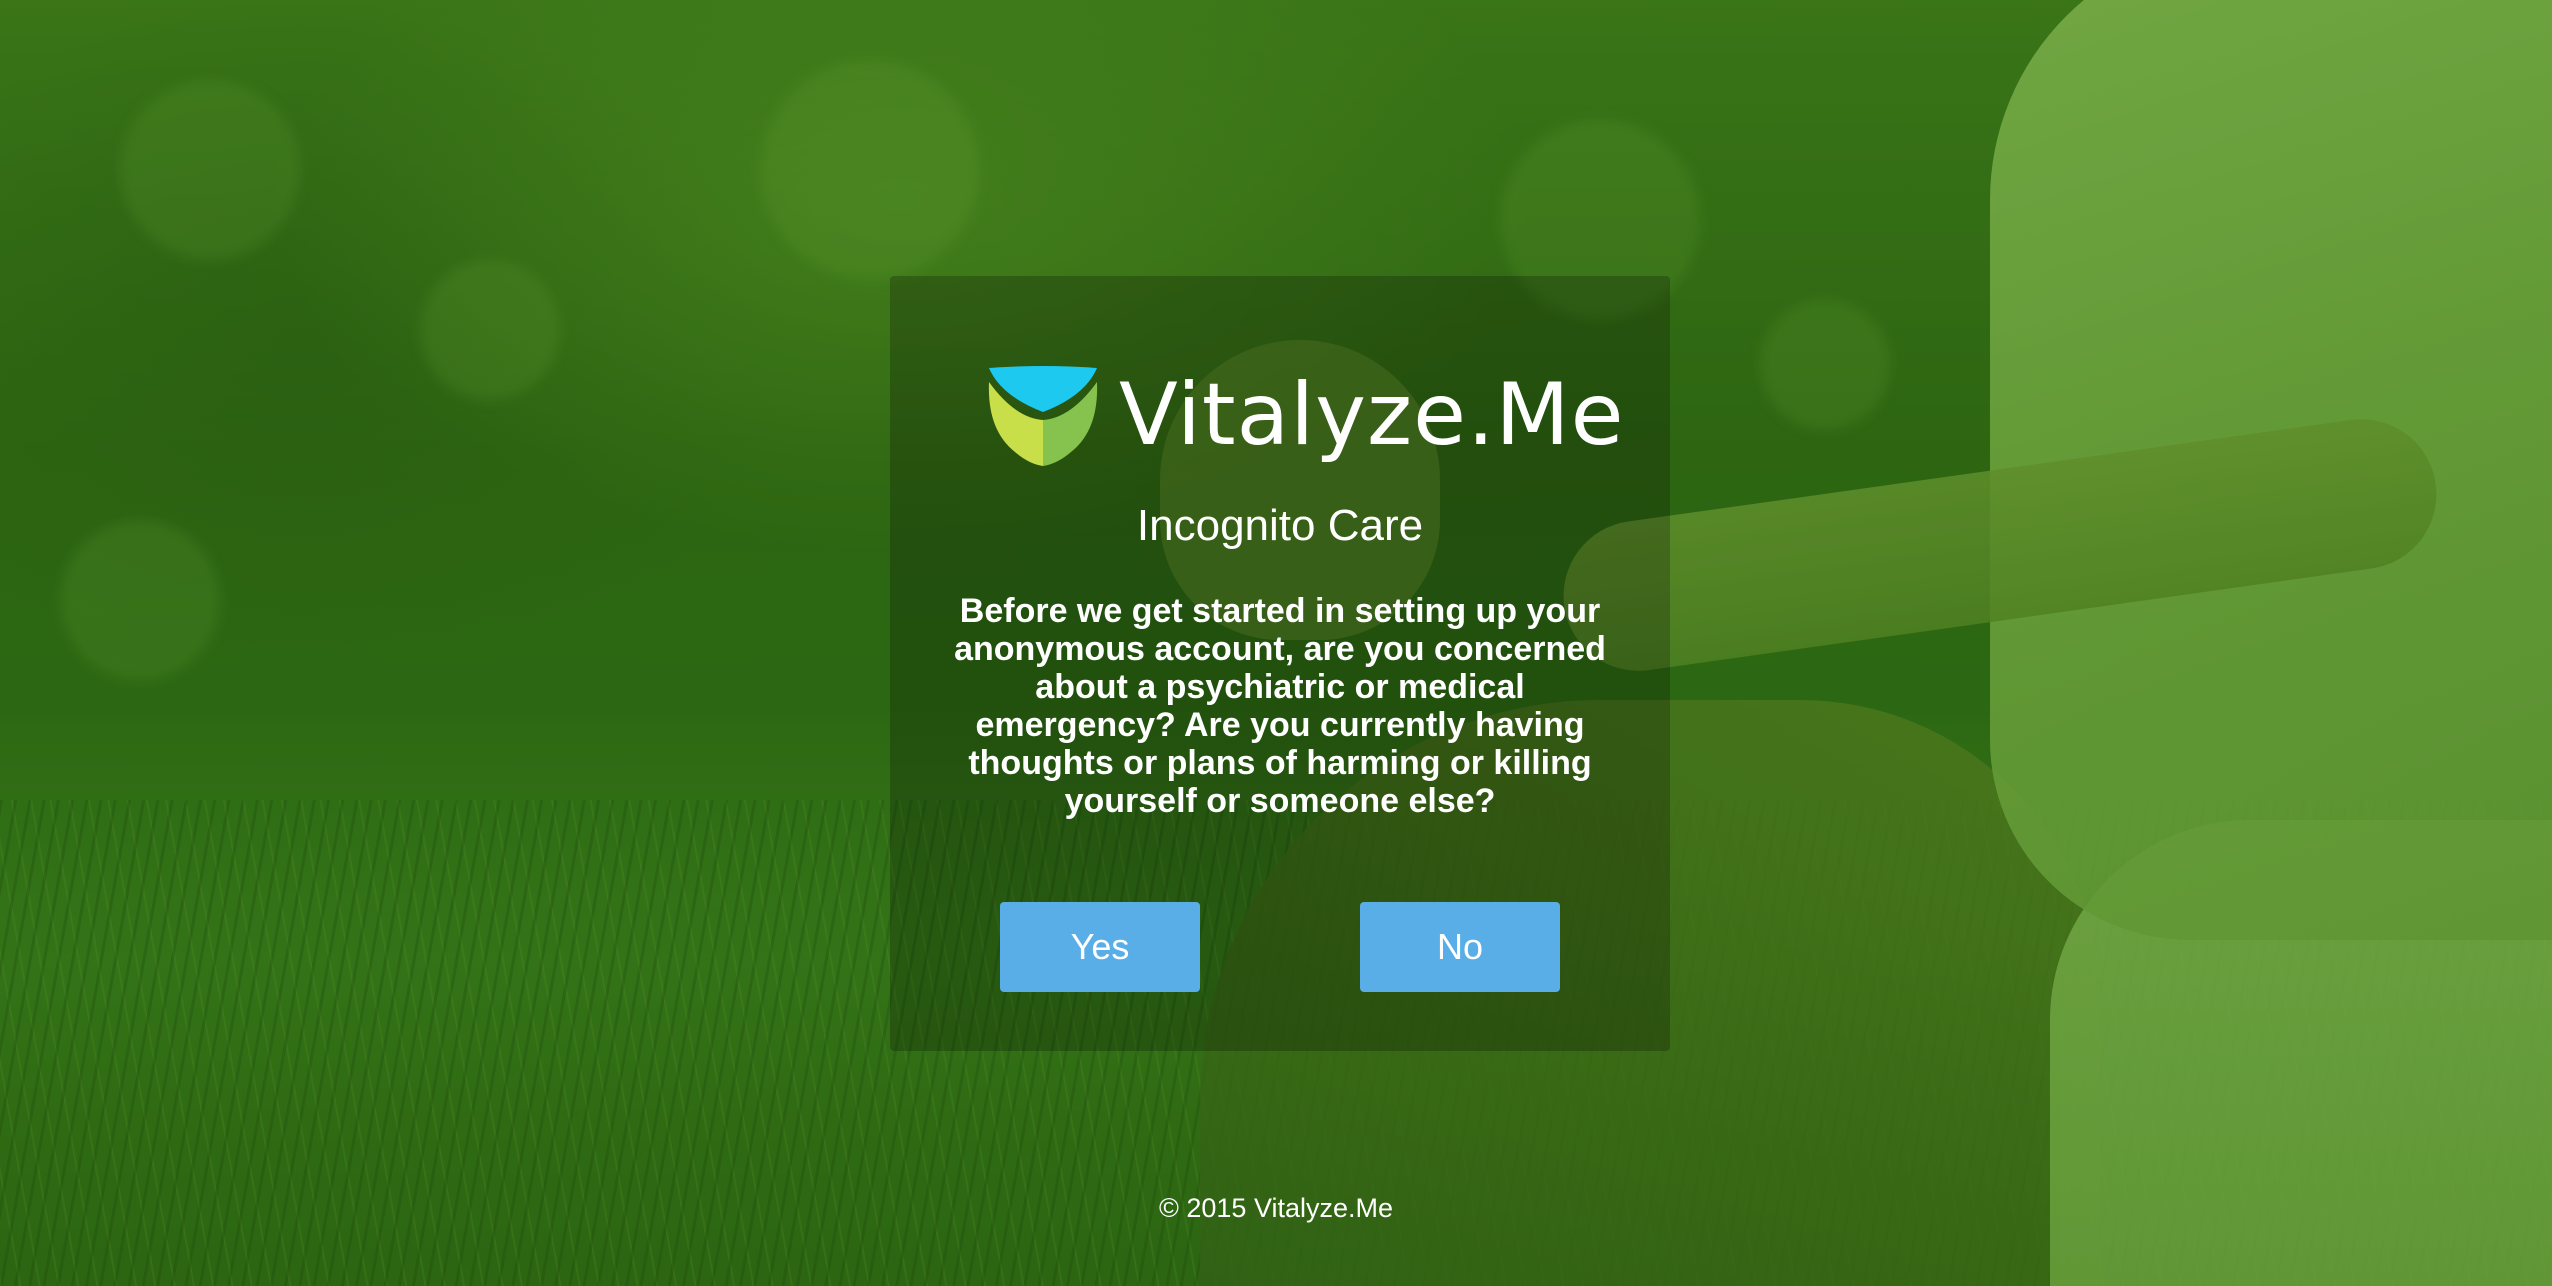  I want to click on no-button: No, so click(1460, 947).